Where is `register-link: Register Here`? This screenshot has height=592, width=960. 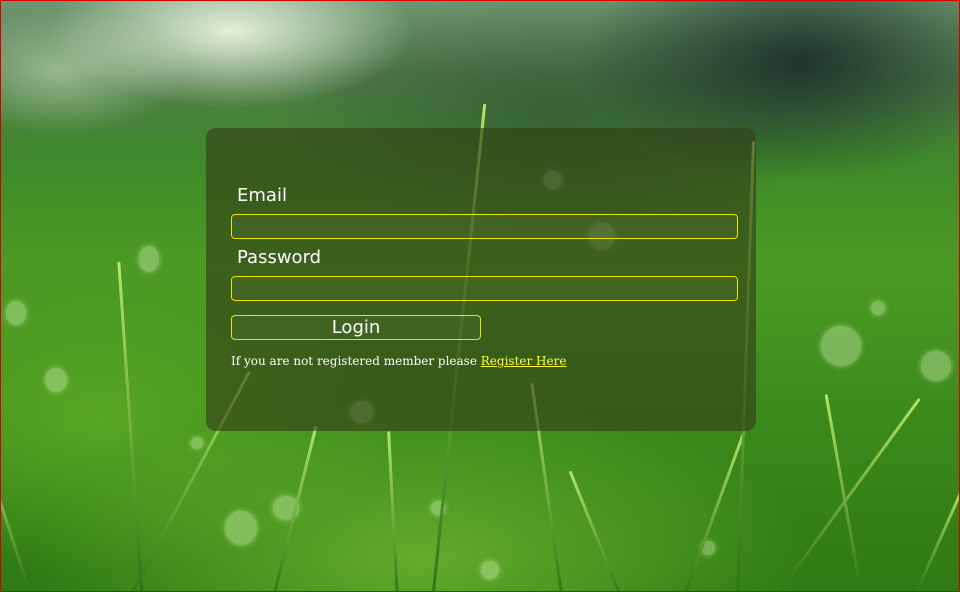 register-link: Register Here is located at coordinates (524, 361).